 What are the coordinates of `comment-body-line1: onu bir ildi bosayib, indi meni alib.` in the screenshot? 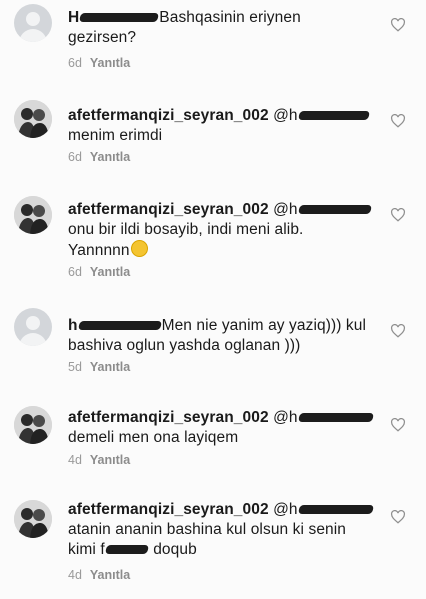 It's located at (186, 229).